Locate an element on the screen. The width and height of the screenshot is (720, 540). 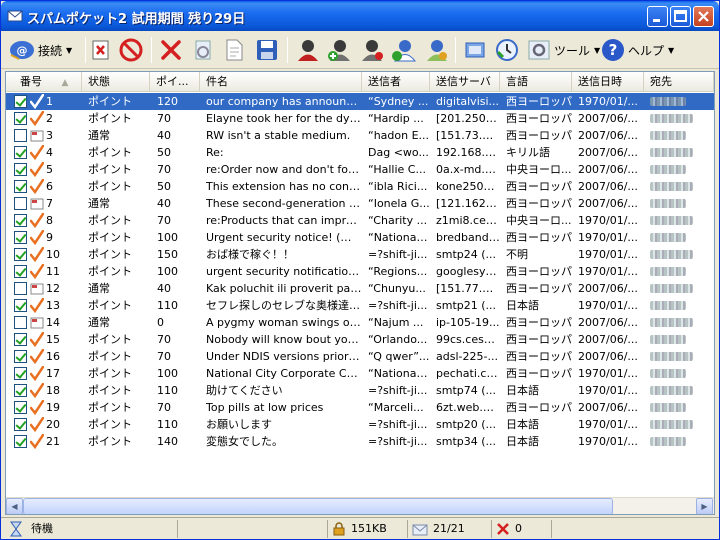
maximize-button is located at coordinates (680, 16).